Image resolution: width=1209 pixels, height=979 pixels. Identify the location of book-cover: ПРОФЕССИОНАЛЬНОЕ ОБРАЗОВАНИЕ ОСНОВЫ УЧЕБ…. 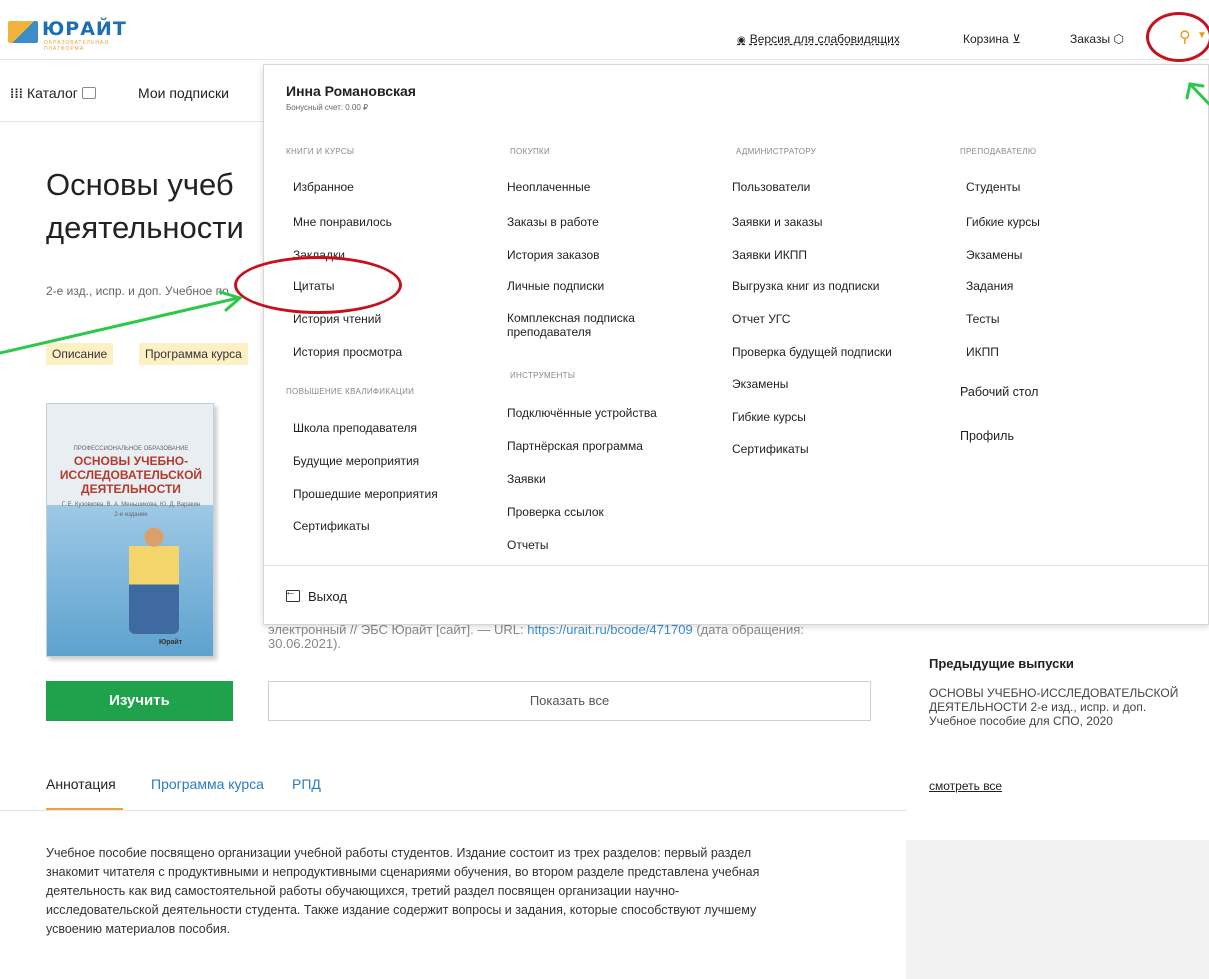
(130, 530).